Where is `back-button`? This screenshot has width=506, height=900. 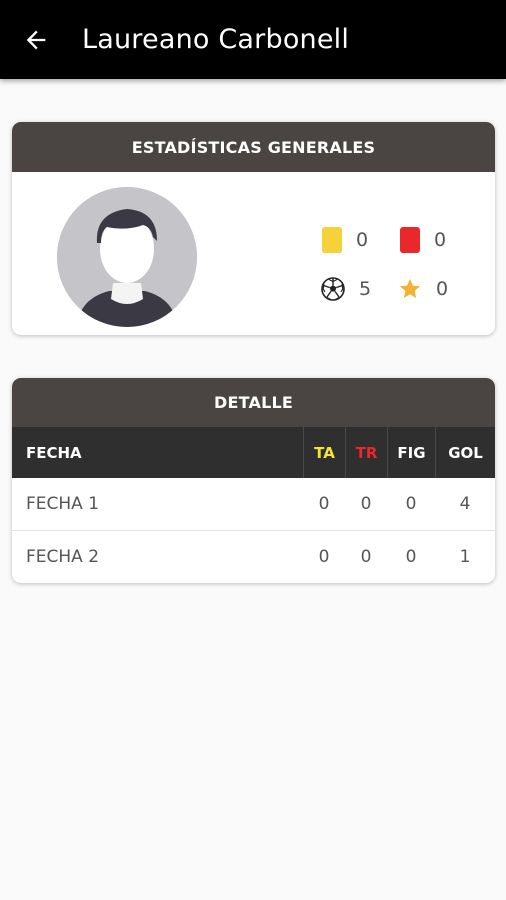
back-button is located at coordinates (36, 40).